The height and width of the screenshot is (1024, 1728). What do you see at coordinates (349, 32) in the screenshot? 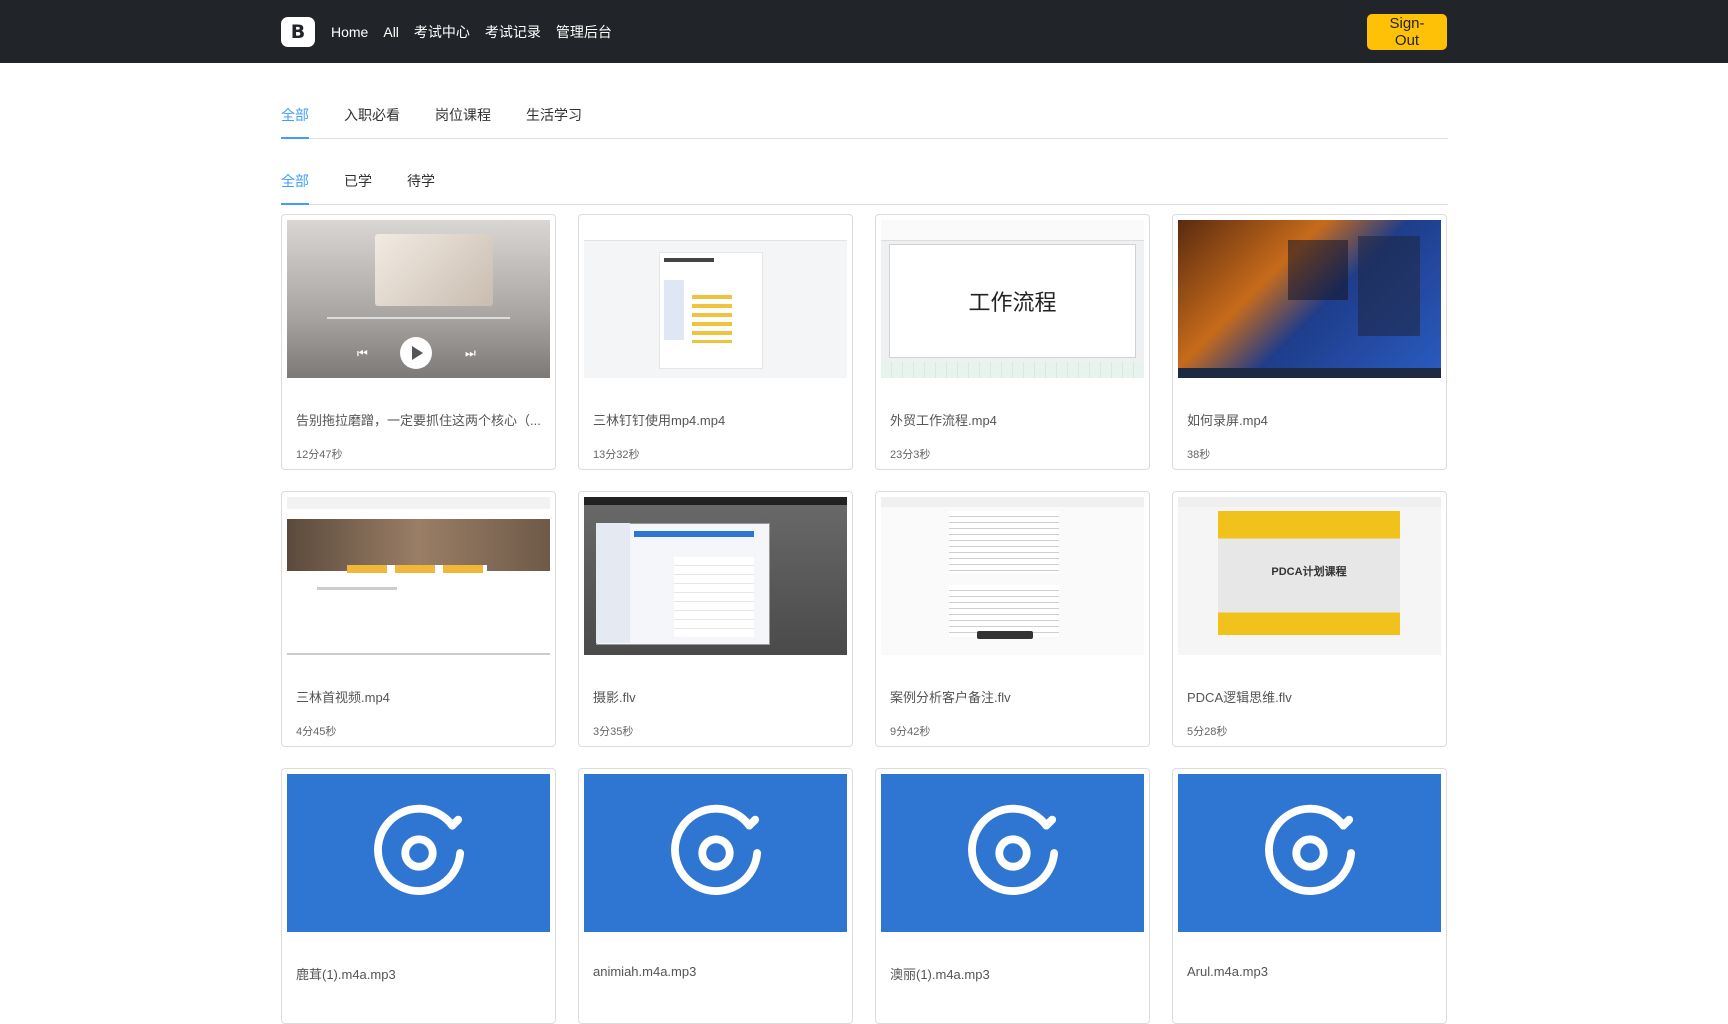
I see `nav-link-home: Home` at bounding box center [349, 32].